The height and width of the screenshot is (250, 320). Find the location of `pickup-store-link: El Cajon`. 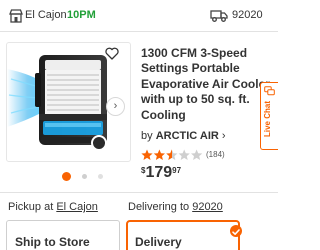

pickup-store-link: El Cajon is located at coordinates (77, 207).